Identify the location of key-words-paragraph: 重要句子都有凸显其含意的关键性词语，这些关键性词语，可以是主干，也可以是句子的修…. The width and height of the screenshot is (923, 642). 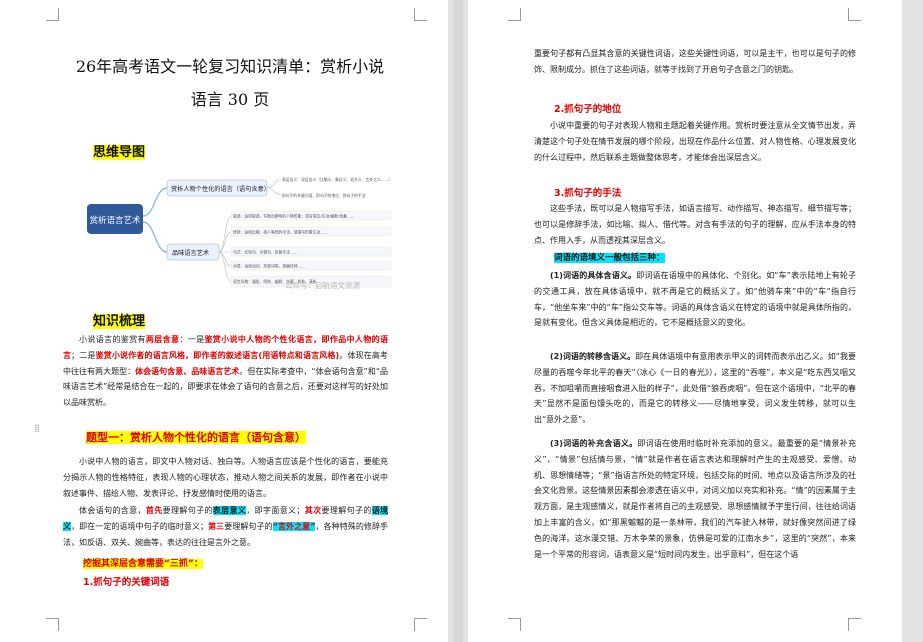
(695, 61).